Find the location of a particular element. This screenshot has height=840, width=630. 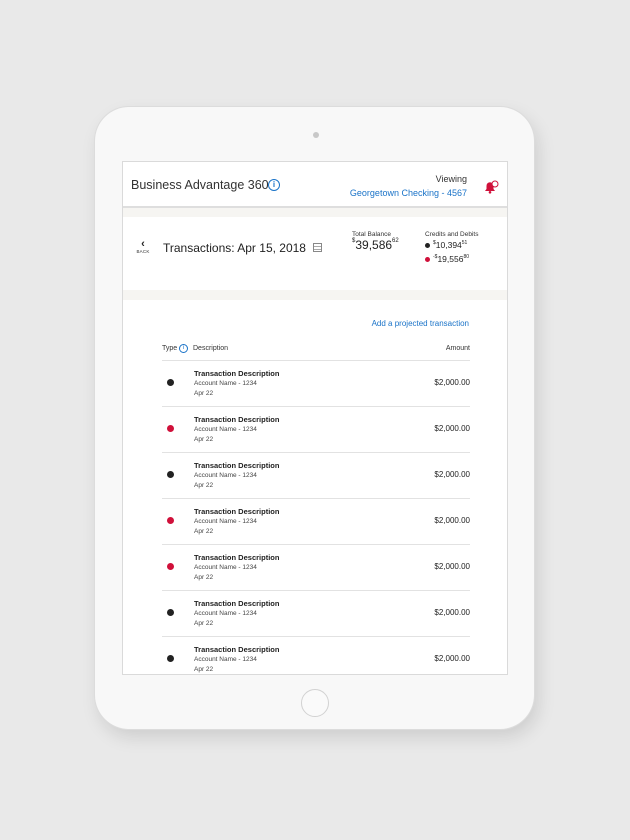

calendar-icon is located at coordinates (317, 247).